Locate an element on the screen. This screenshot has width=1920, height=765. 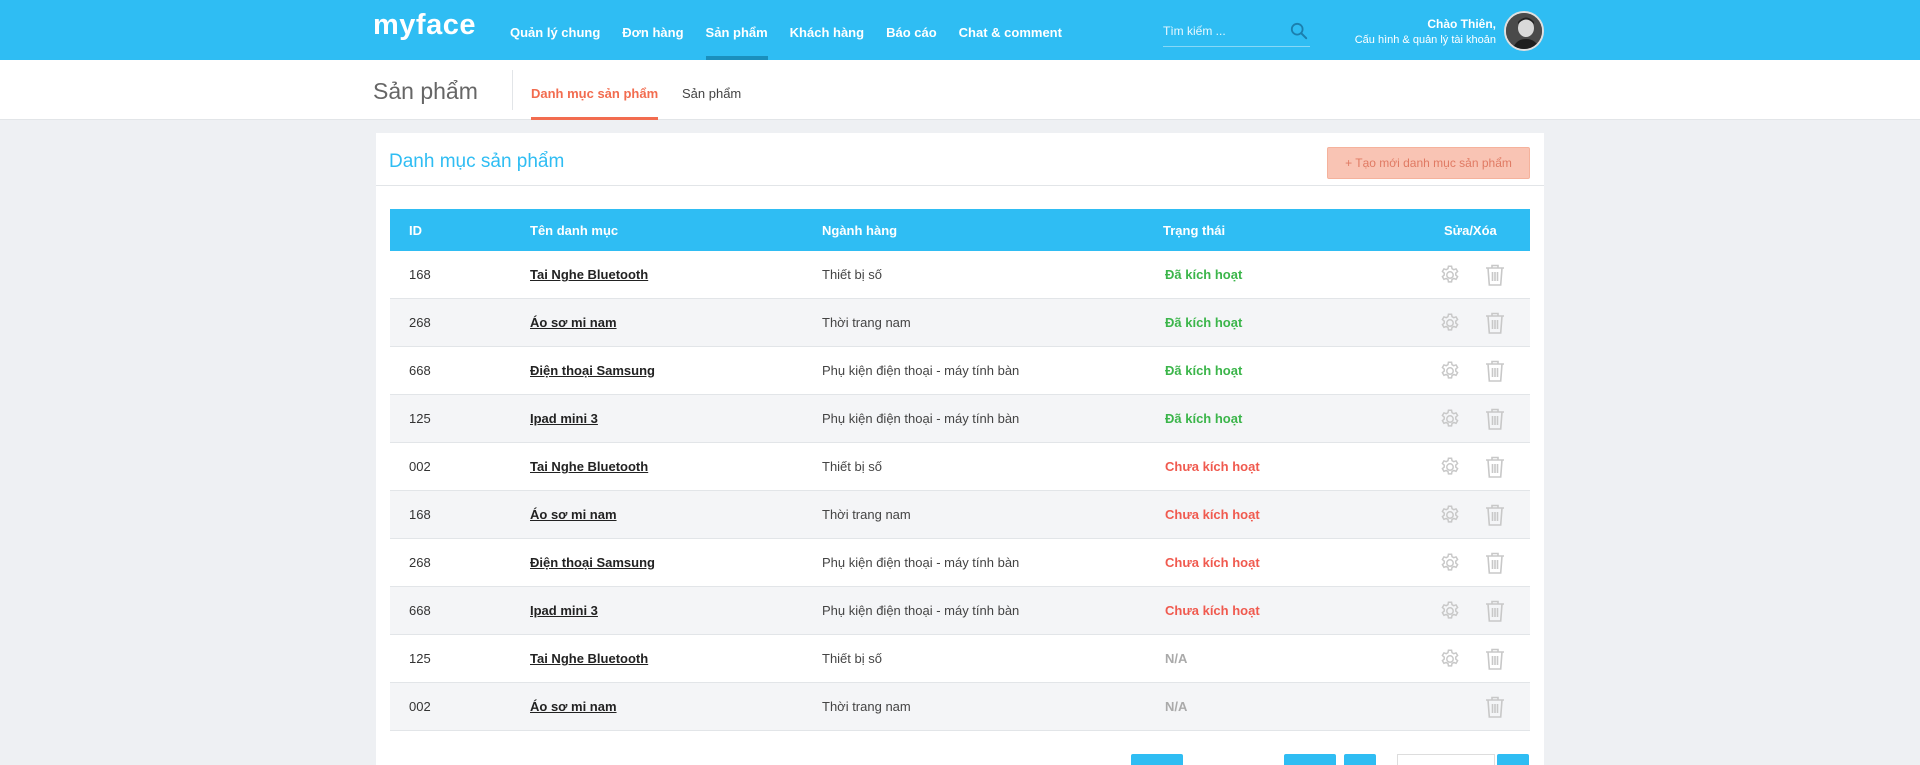
account-settings-link: Cấu hình & quản lý tài khoản is located at coordinates (1425, 40).